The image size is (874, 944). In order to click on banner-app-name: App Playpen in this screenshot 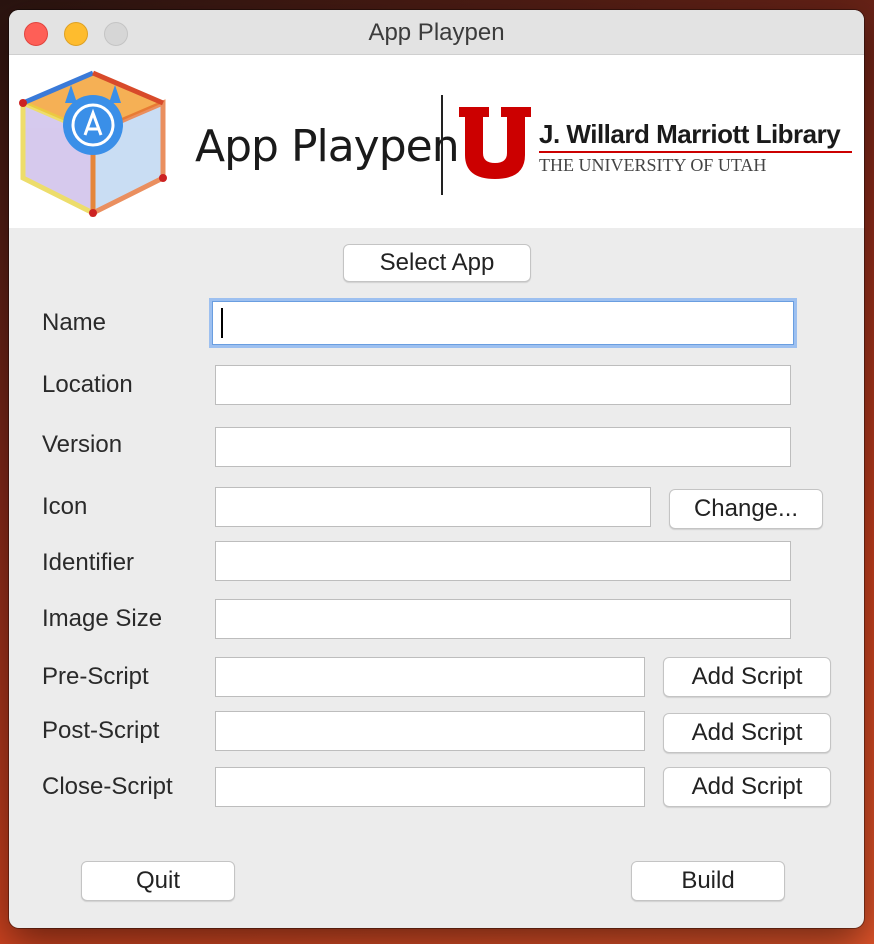, I will do `click(327, 146)`.